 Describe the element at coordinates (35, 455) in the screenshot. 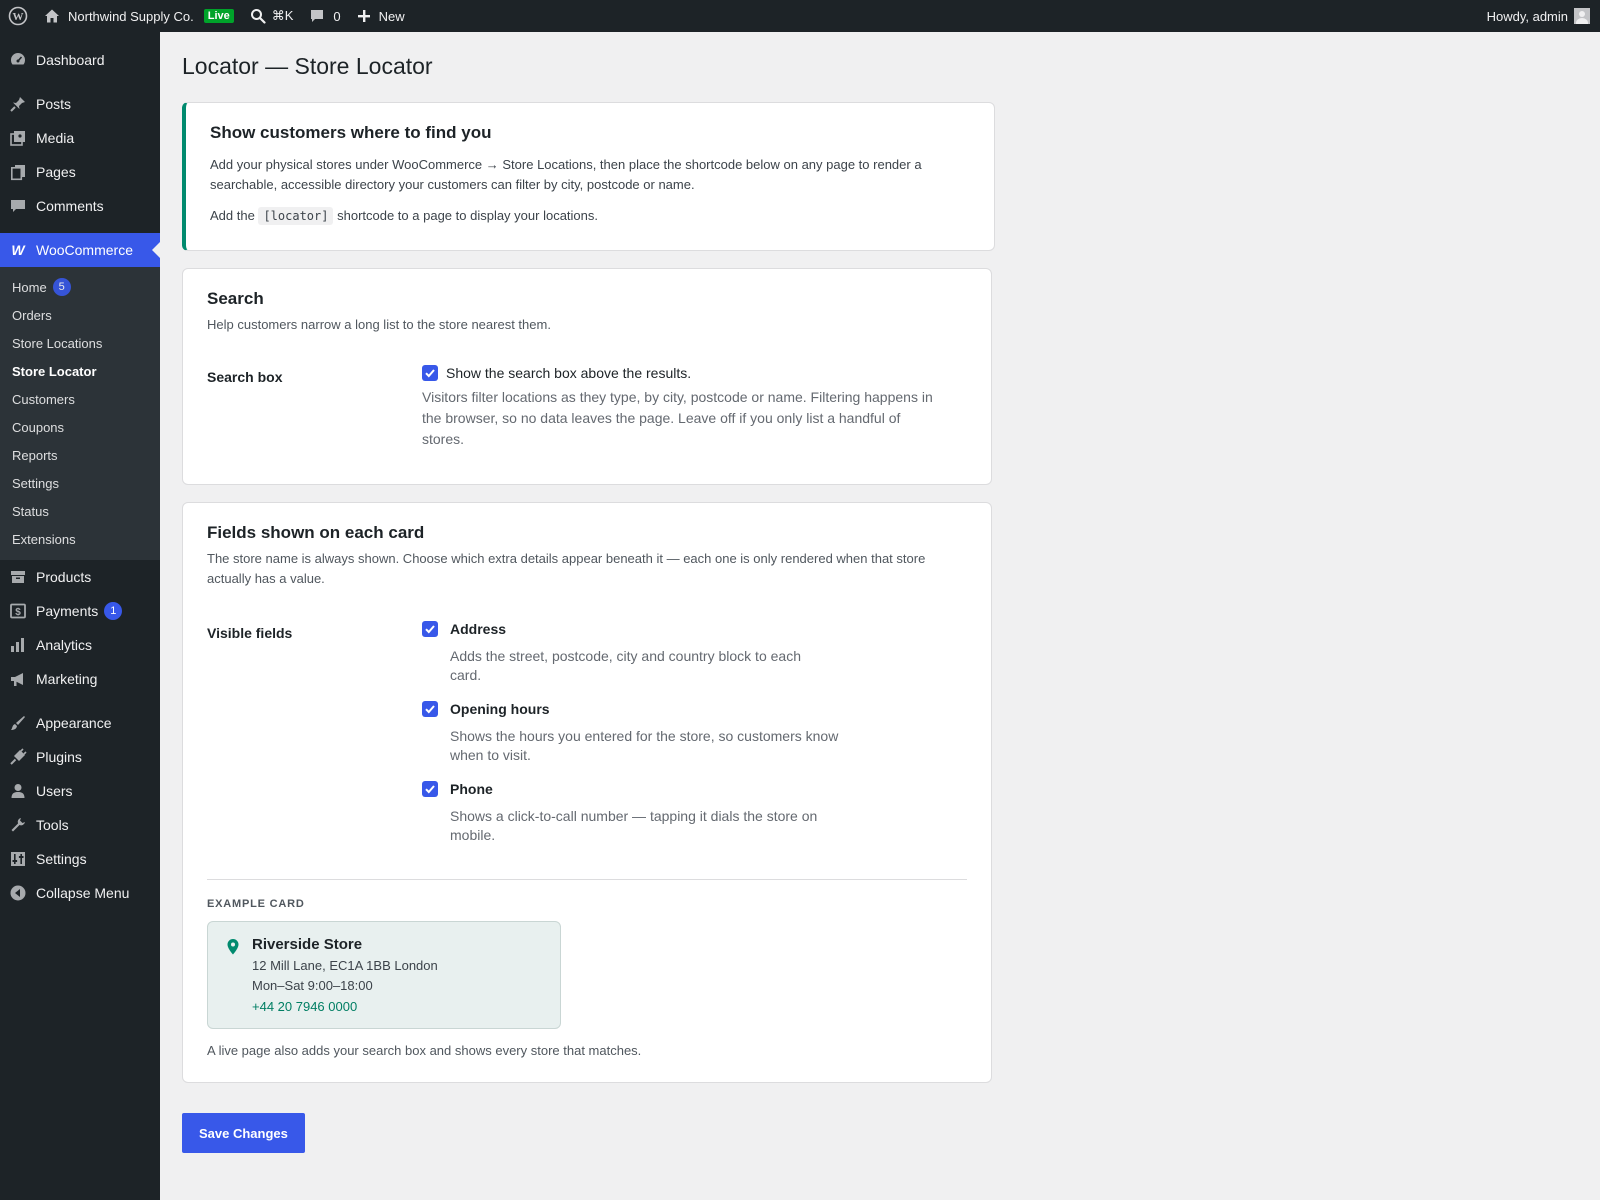

I see `submenu-label: Reports` at that location.